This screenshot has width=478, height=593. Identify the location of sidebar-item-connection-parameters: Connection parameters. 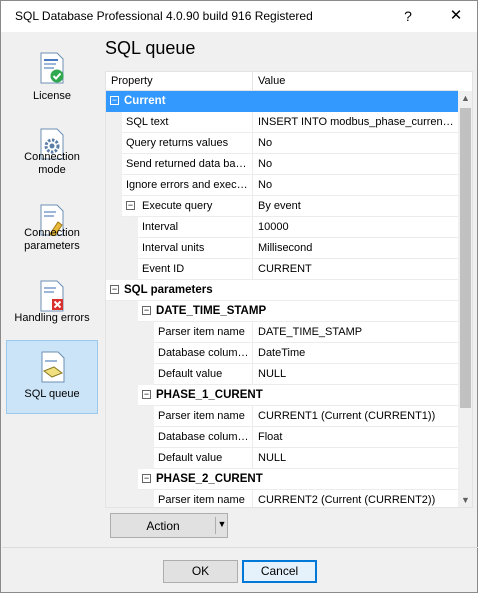
(52, 231).